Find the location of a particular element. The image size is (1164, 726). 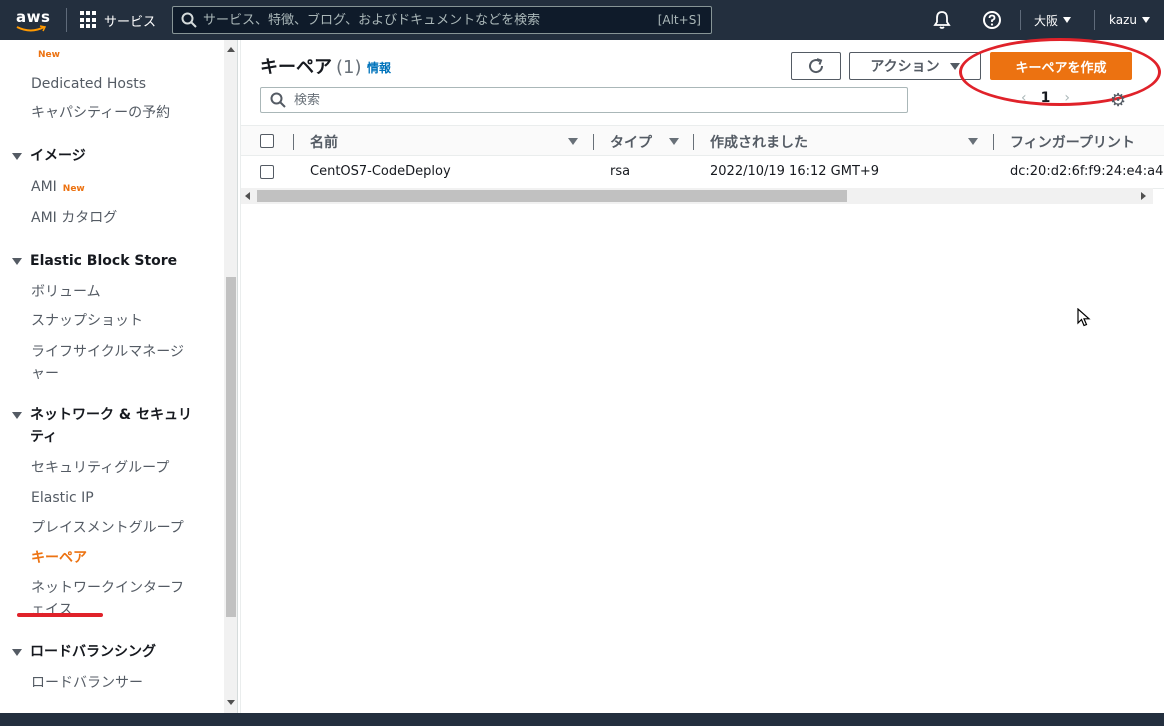

aws-logo: aws is located at coordinates (34, 20).